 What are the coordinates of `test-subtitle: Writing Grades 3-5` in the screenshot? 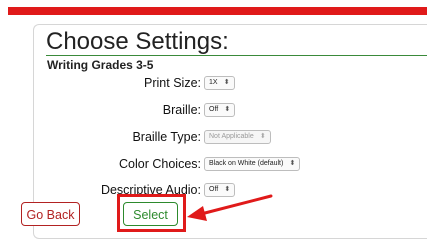 It's located at (100, 65).